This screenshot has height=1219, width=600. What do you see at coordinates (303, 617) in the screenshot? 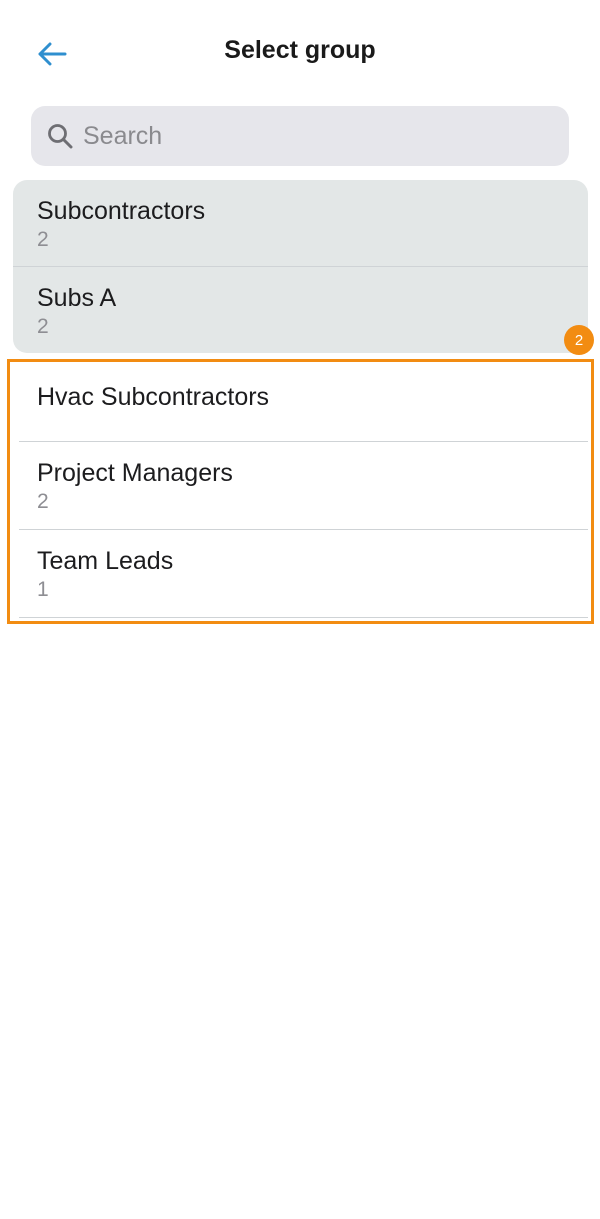
I see `divider` at bounding box center [303, 617].